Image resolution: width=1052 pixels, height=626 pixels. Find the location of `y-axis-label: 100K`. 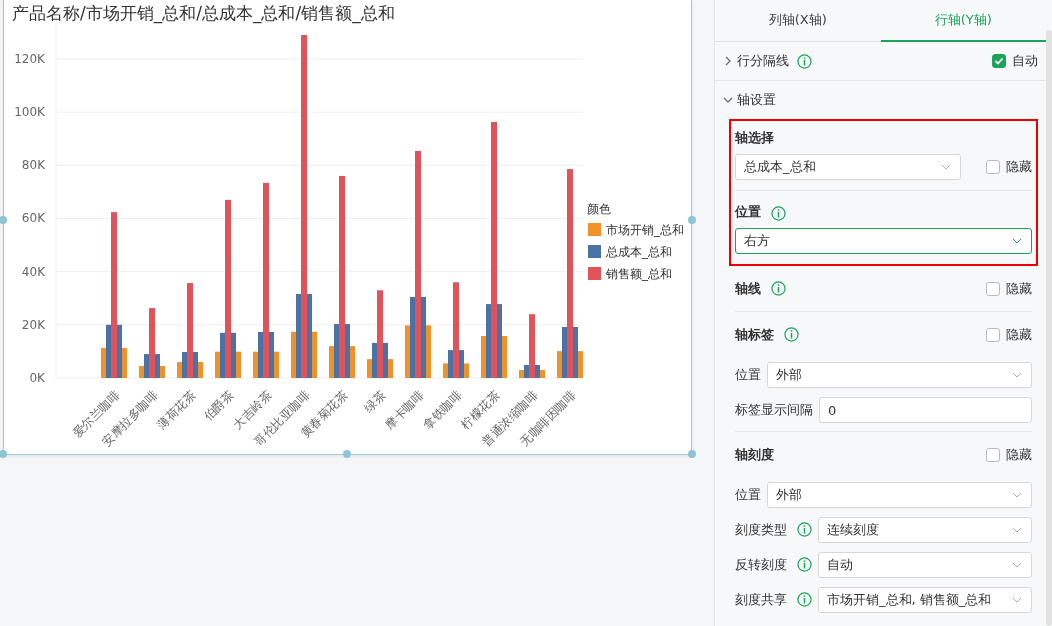

y-axis-label: 100K is located at coordinates (29, 112).